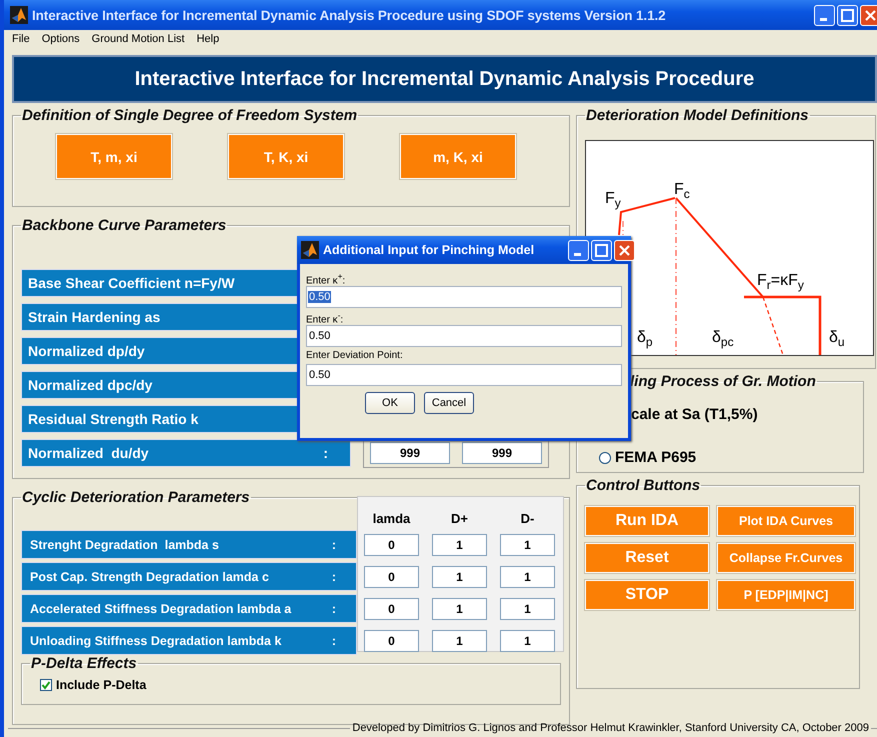  Describe the element at coordinates (326, 278) in the screenshot. I see `field-label: Enter κ$^{+}$:` at that location.